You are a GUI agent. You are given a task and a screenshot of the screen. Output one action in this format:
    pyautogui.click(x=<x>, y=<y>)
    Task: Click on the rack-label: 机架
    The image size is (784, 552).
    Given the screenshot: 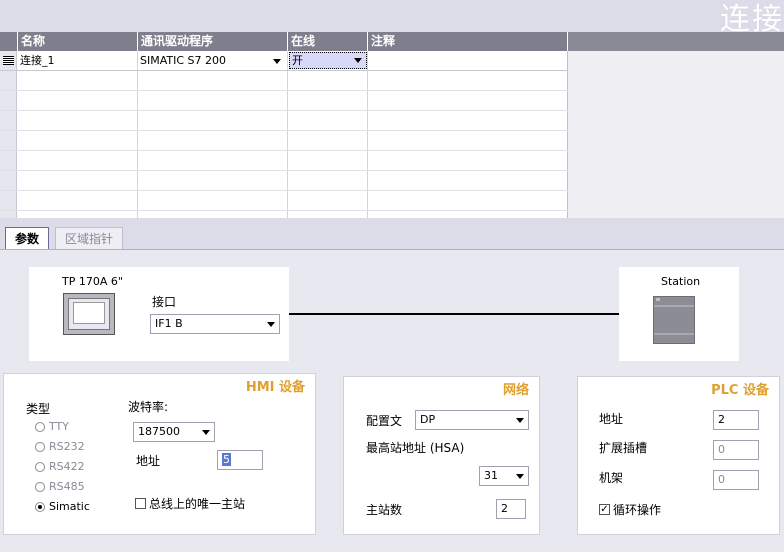 What is the action you would take?
    pyautogui.click(x=611, y=478)
    